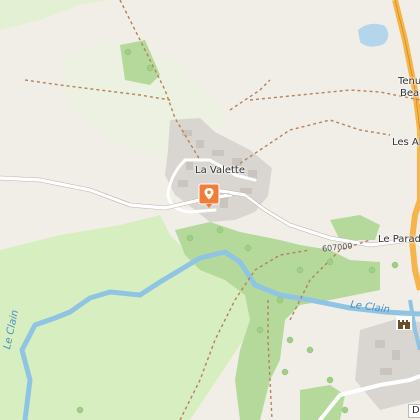  Describe the element at coordinates (373, 35) in the screenshot. I see `lake` at that location.